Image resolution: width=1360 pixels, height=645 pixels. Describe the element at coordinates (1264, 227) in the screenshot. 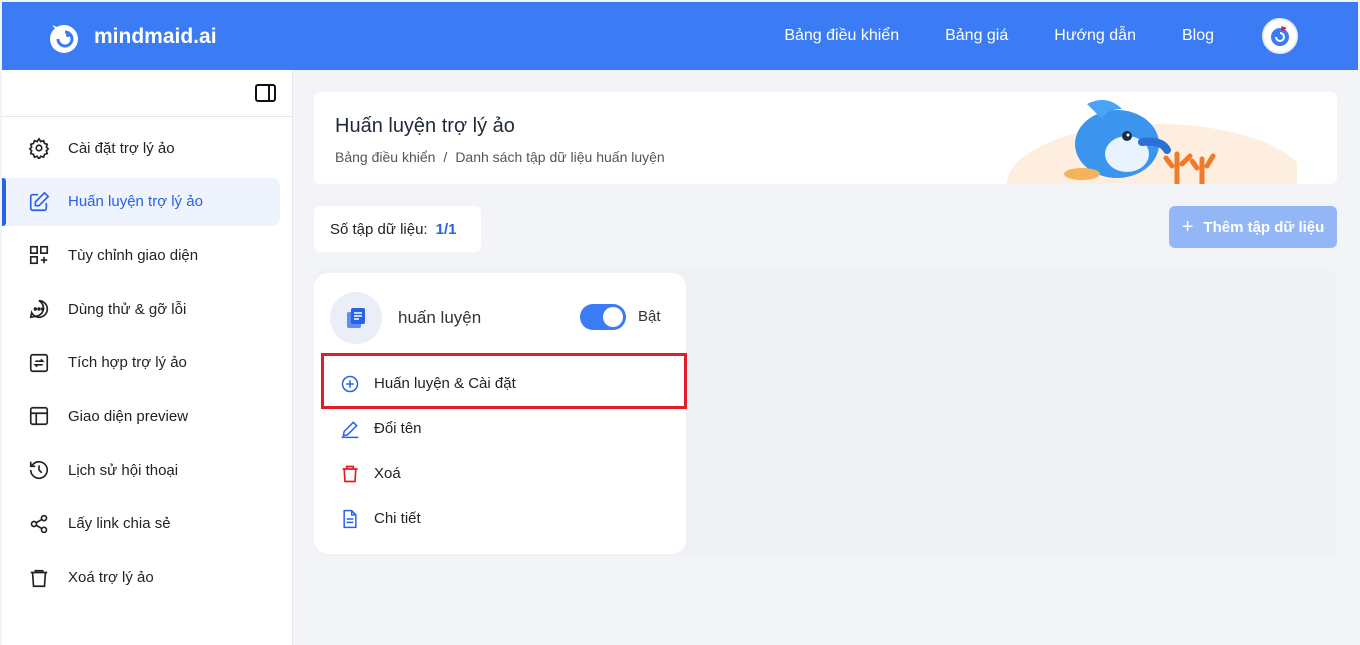

I see `add-dataset-label: Thêm tập dữ liệu` at that location.